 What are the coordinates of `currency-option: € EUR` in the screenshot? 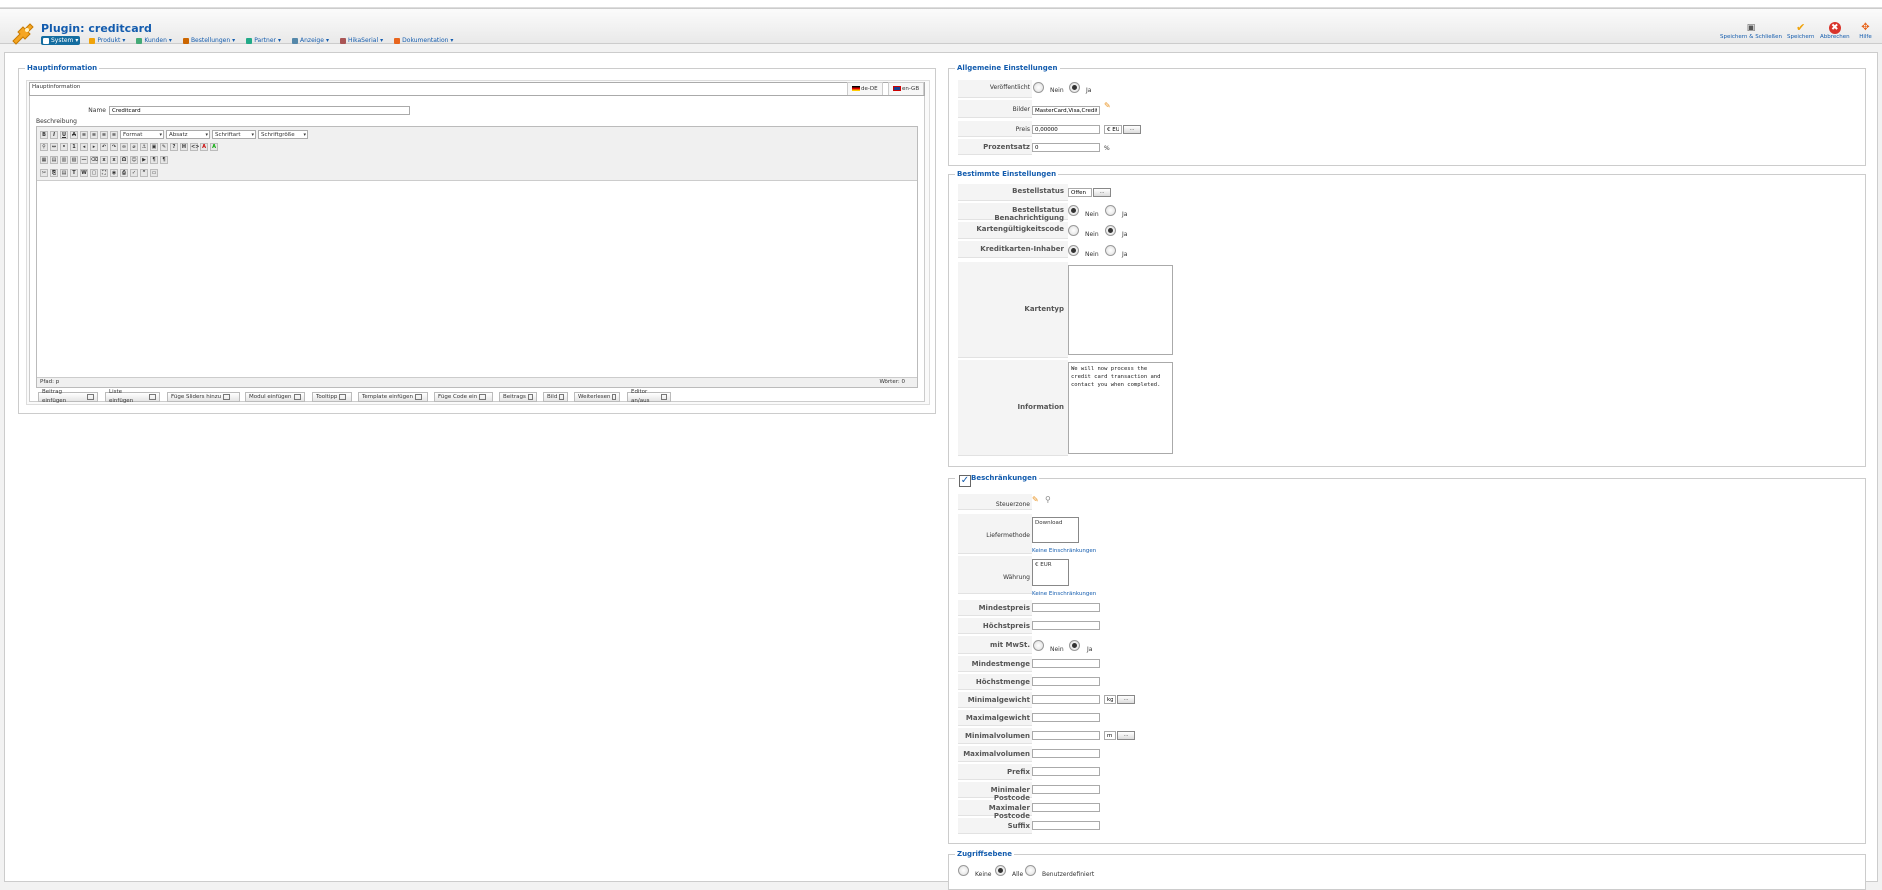 It's located at (1043, 565).